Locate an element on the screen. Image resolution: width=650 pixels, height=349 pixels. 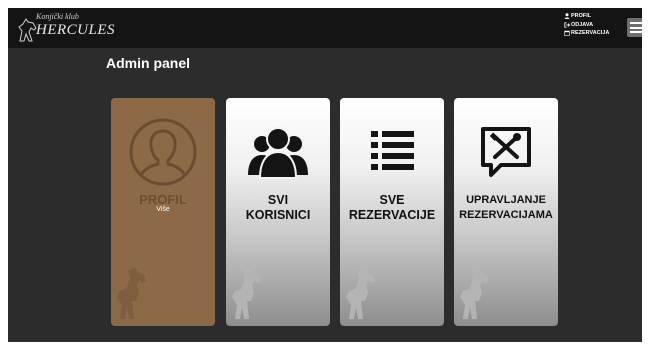
card-sve-rezervacije-line2: REZERVACIJE is located at coordinates (392, 215).